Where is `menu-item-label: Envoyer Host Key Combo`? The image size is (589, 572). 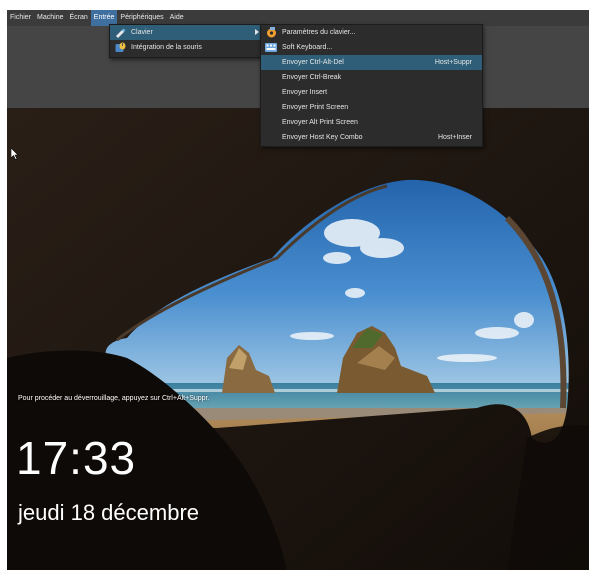
menu-item-label: Envoyer Host Key Combo is located at coordinates (322, 137).